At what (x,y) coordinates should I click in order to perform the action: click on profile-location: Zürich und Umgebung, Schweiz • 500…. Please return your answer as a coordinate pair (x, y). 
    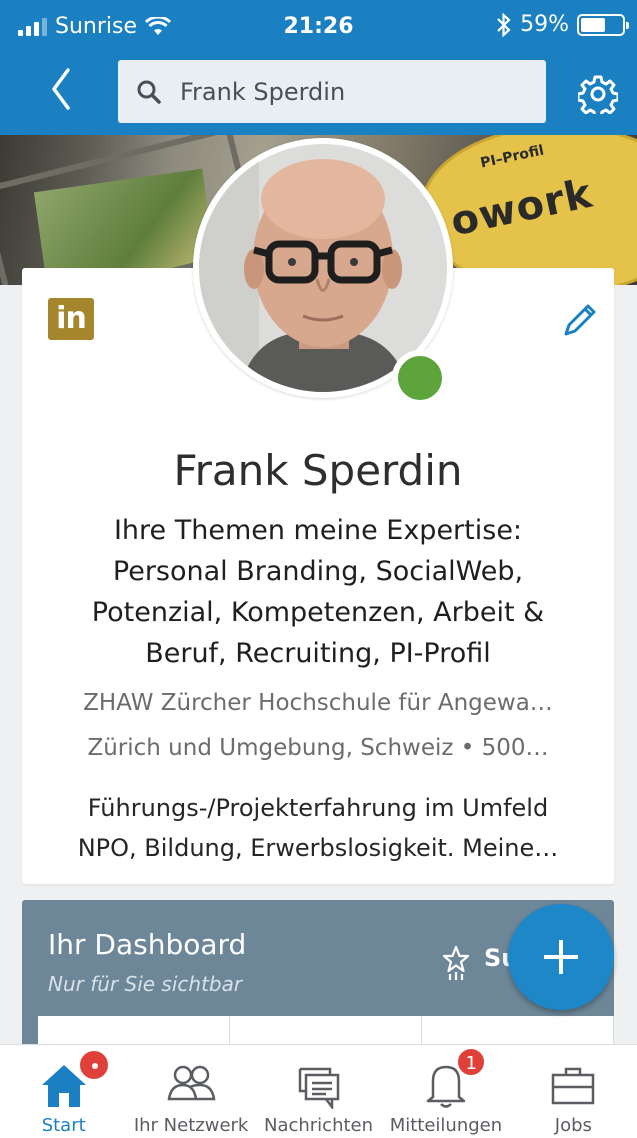
    Looking at the image, I should click on (318, 748).